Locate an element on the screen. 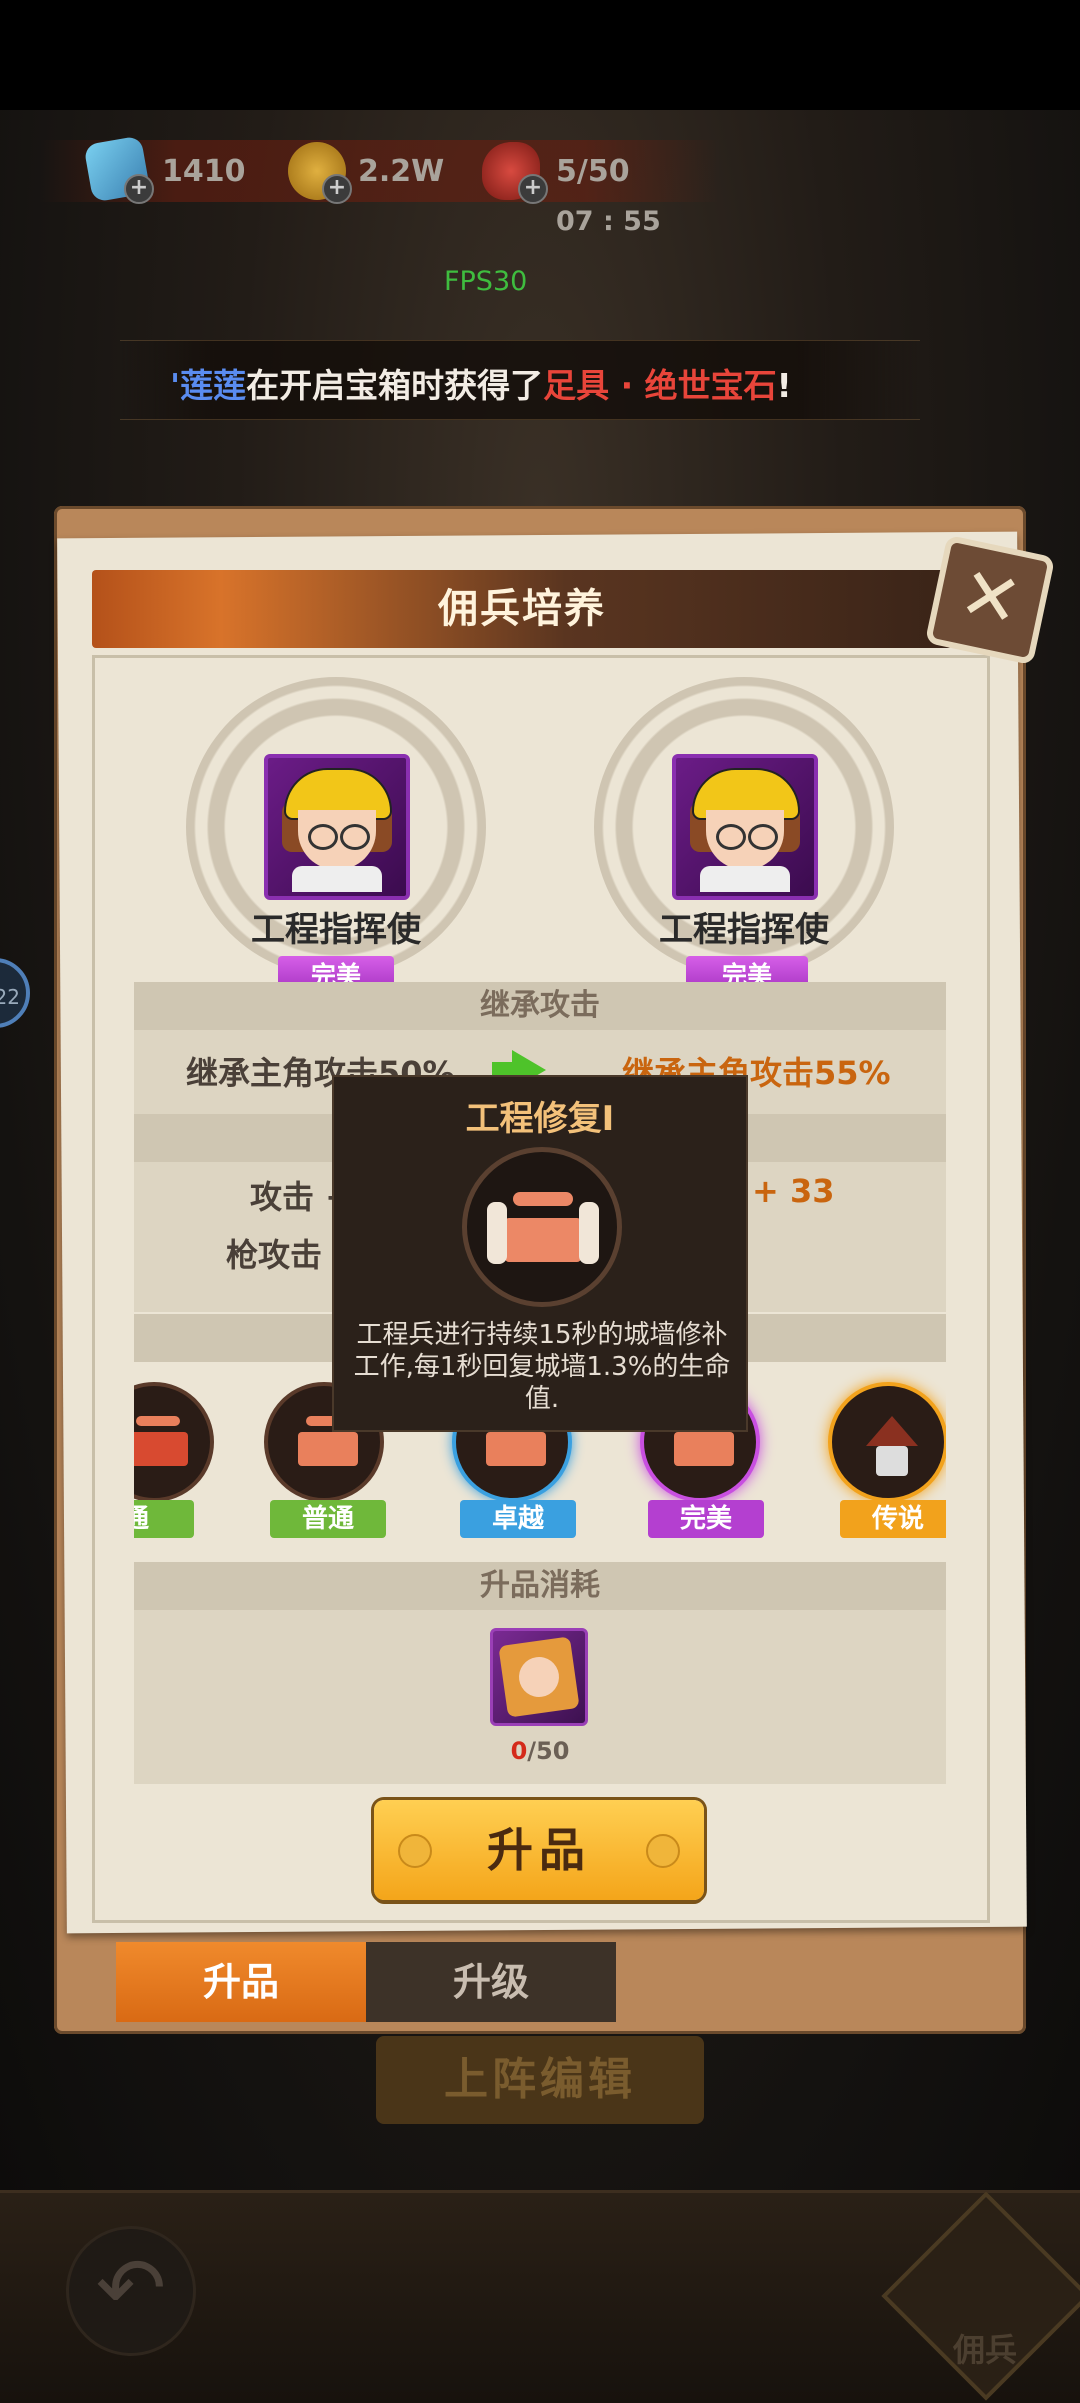  ticker-text: 在开启宝箱时获得了 is located at coordinates (395, 385).